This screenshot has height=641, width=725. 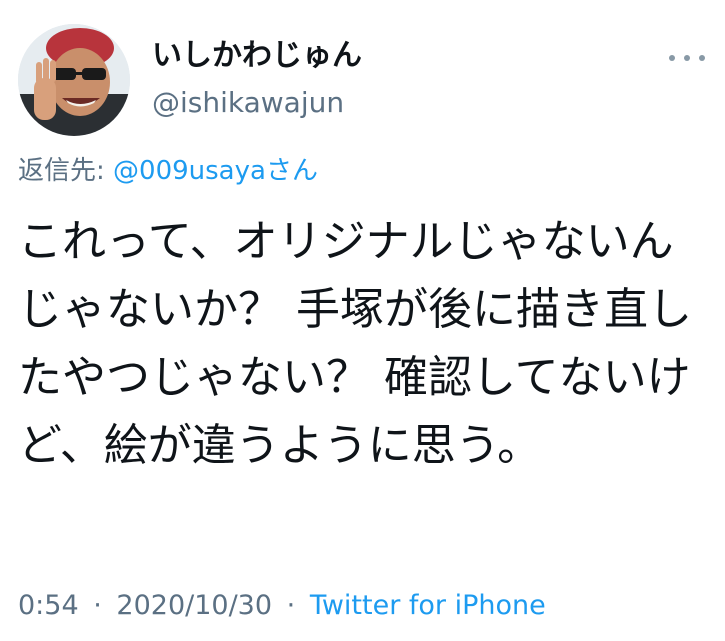 I want to click on reply-context: 返信先: @009usayaさん, so click(x=168, y=172).